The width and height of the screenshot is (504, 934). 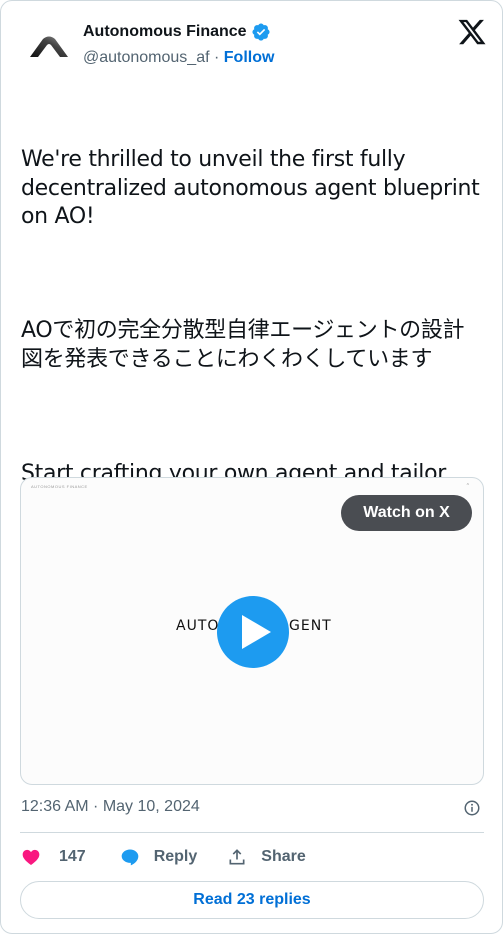 I want to click on share-button: Share, so click(x=266, y=857).